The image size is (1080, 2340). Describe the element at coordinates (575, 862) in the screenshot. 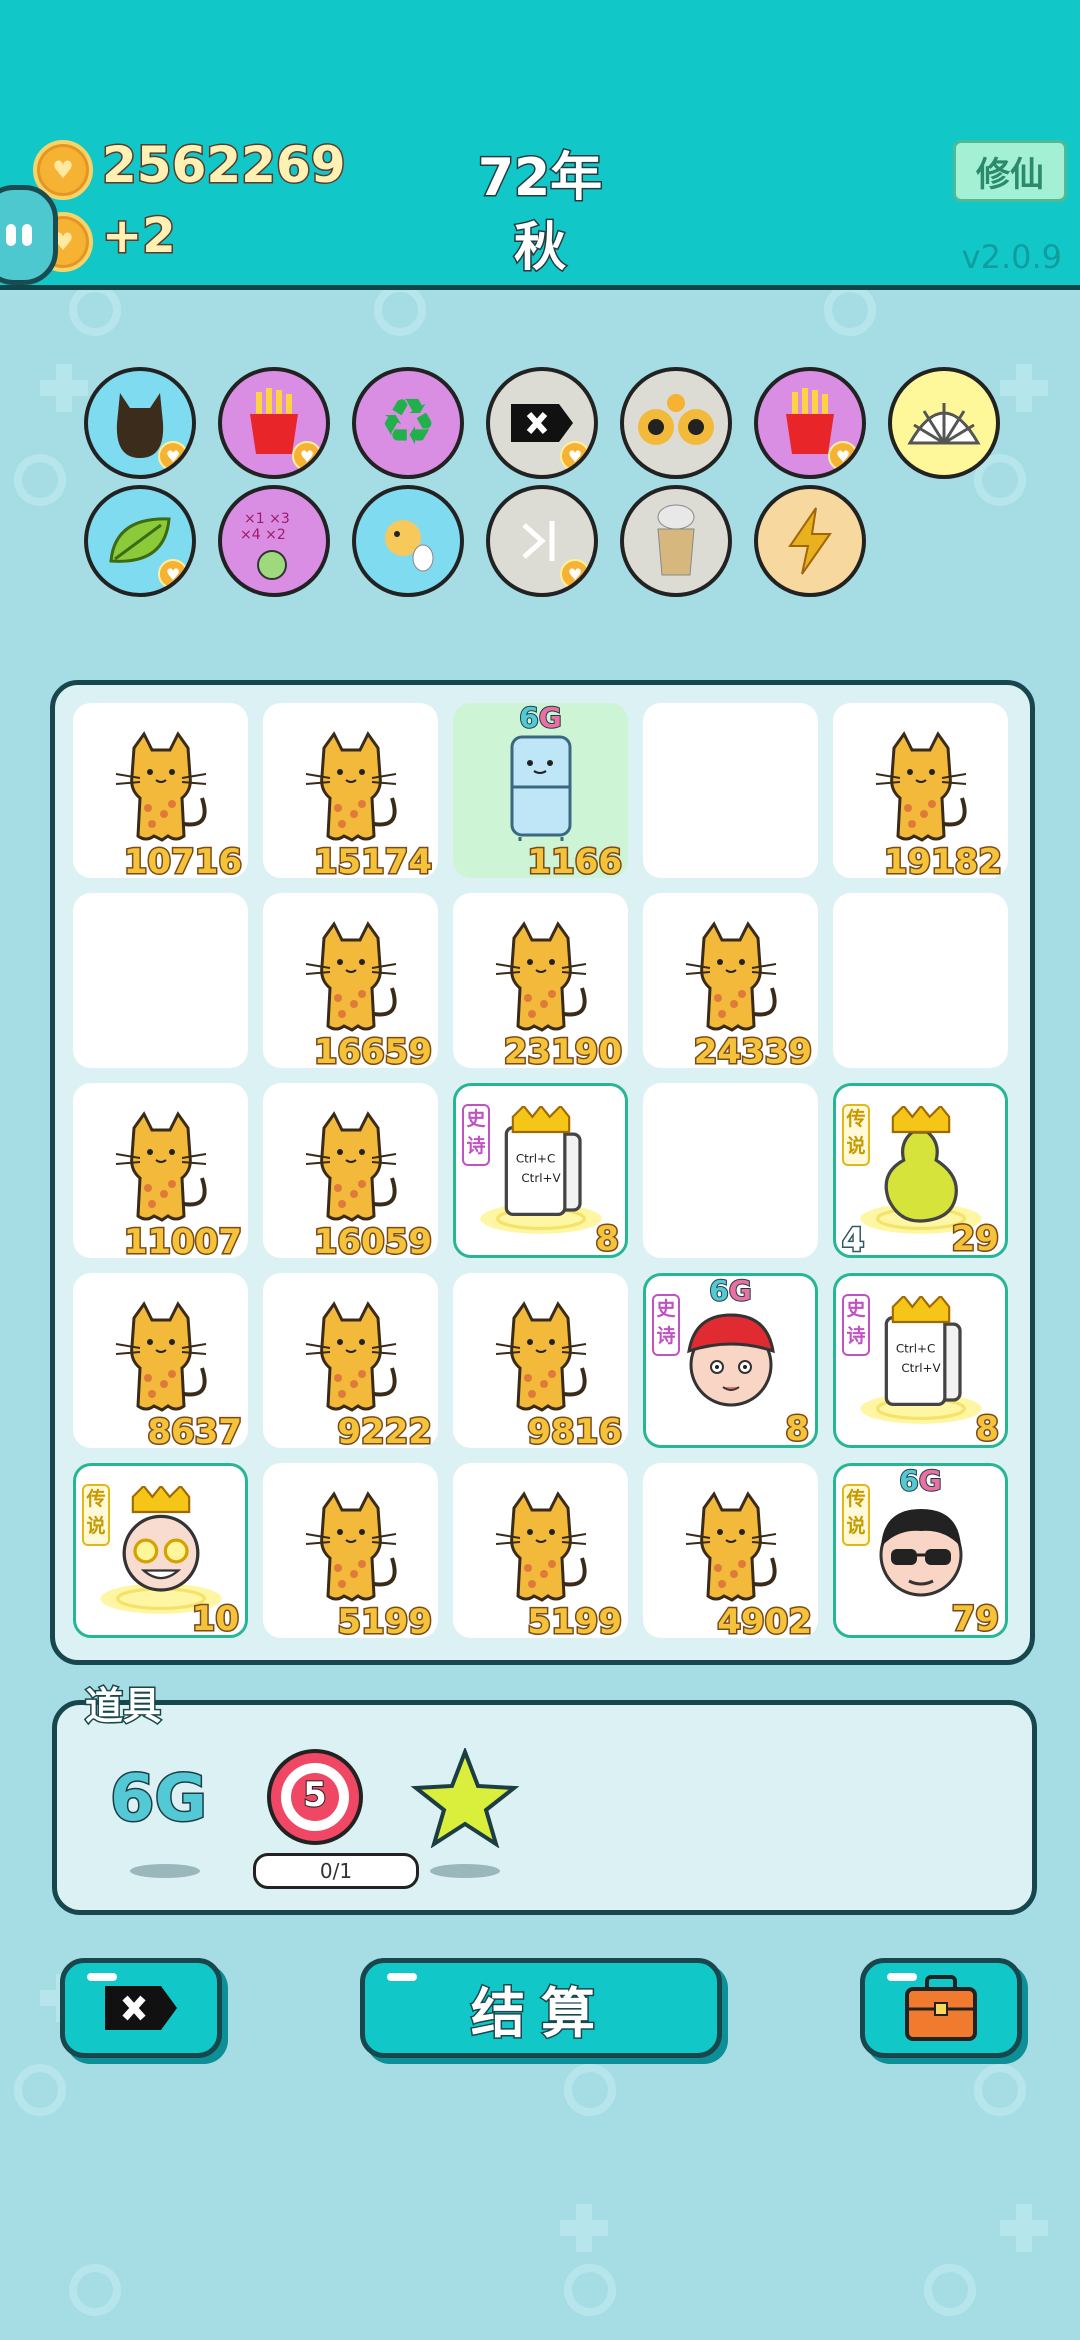

I see `tile-value: 1166` at that location.